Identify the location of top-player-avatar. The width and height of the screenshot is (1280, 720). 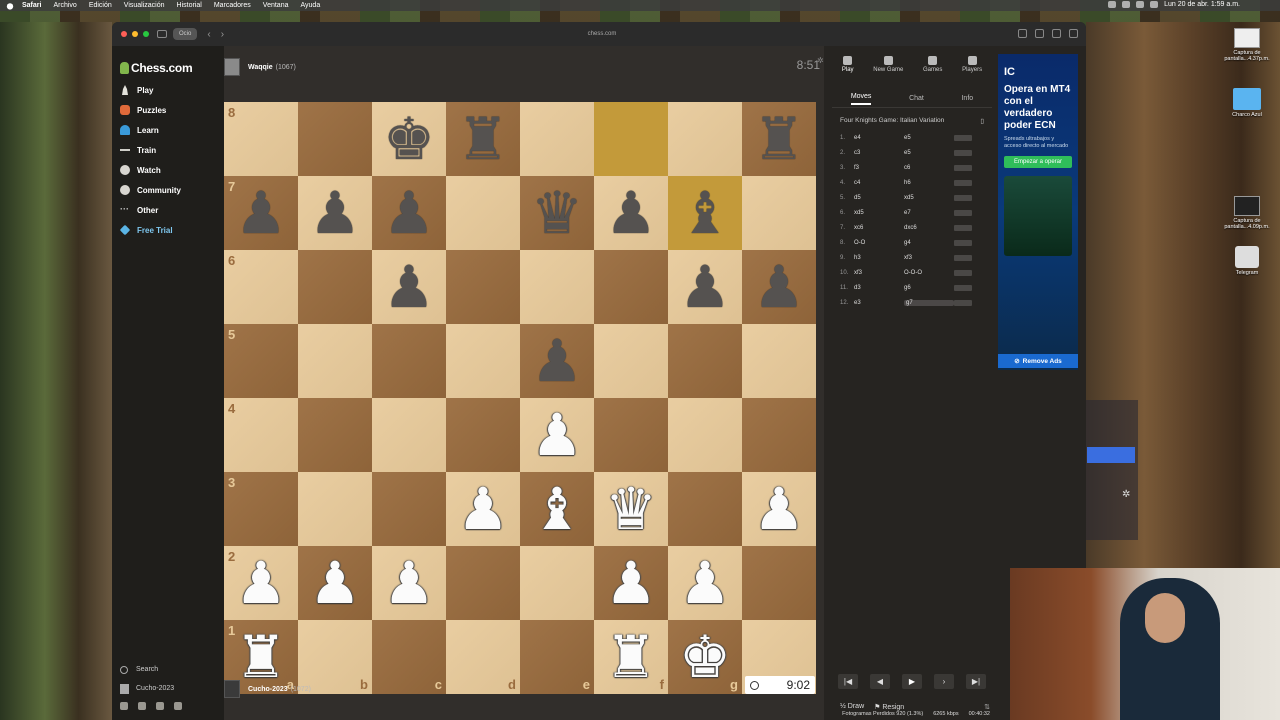
(232, 67).